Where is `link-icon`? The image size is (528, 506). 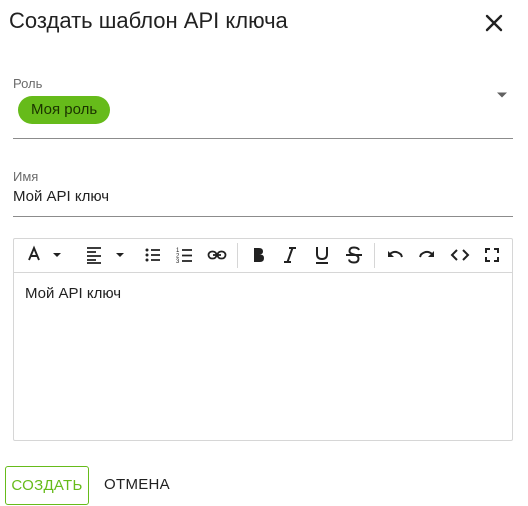 link-icon is located at coordinates (217, 255).